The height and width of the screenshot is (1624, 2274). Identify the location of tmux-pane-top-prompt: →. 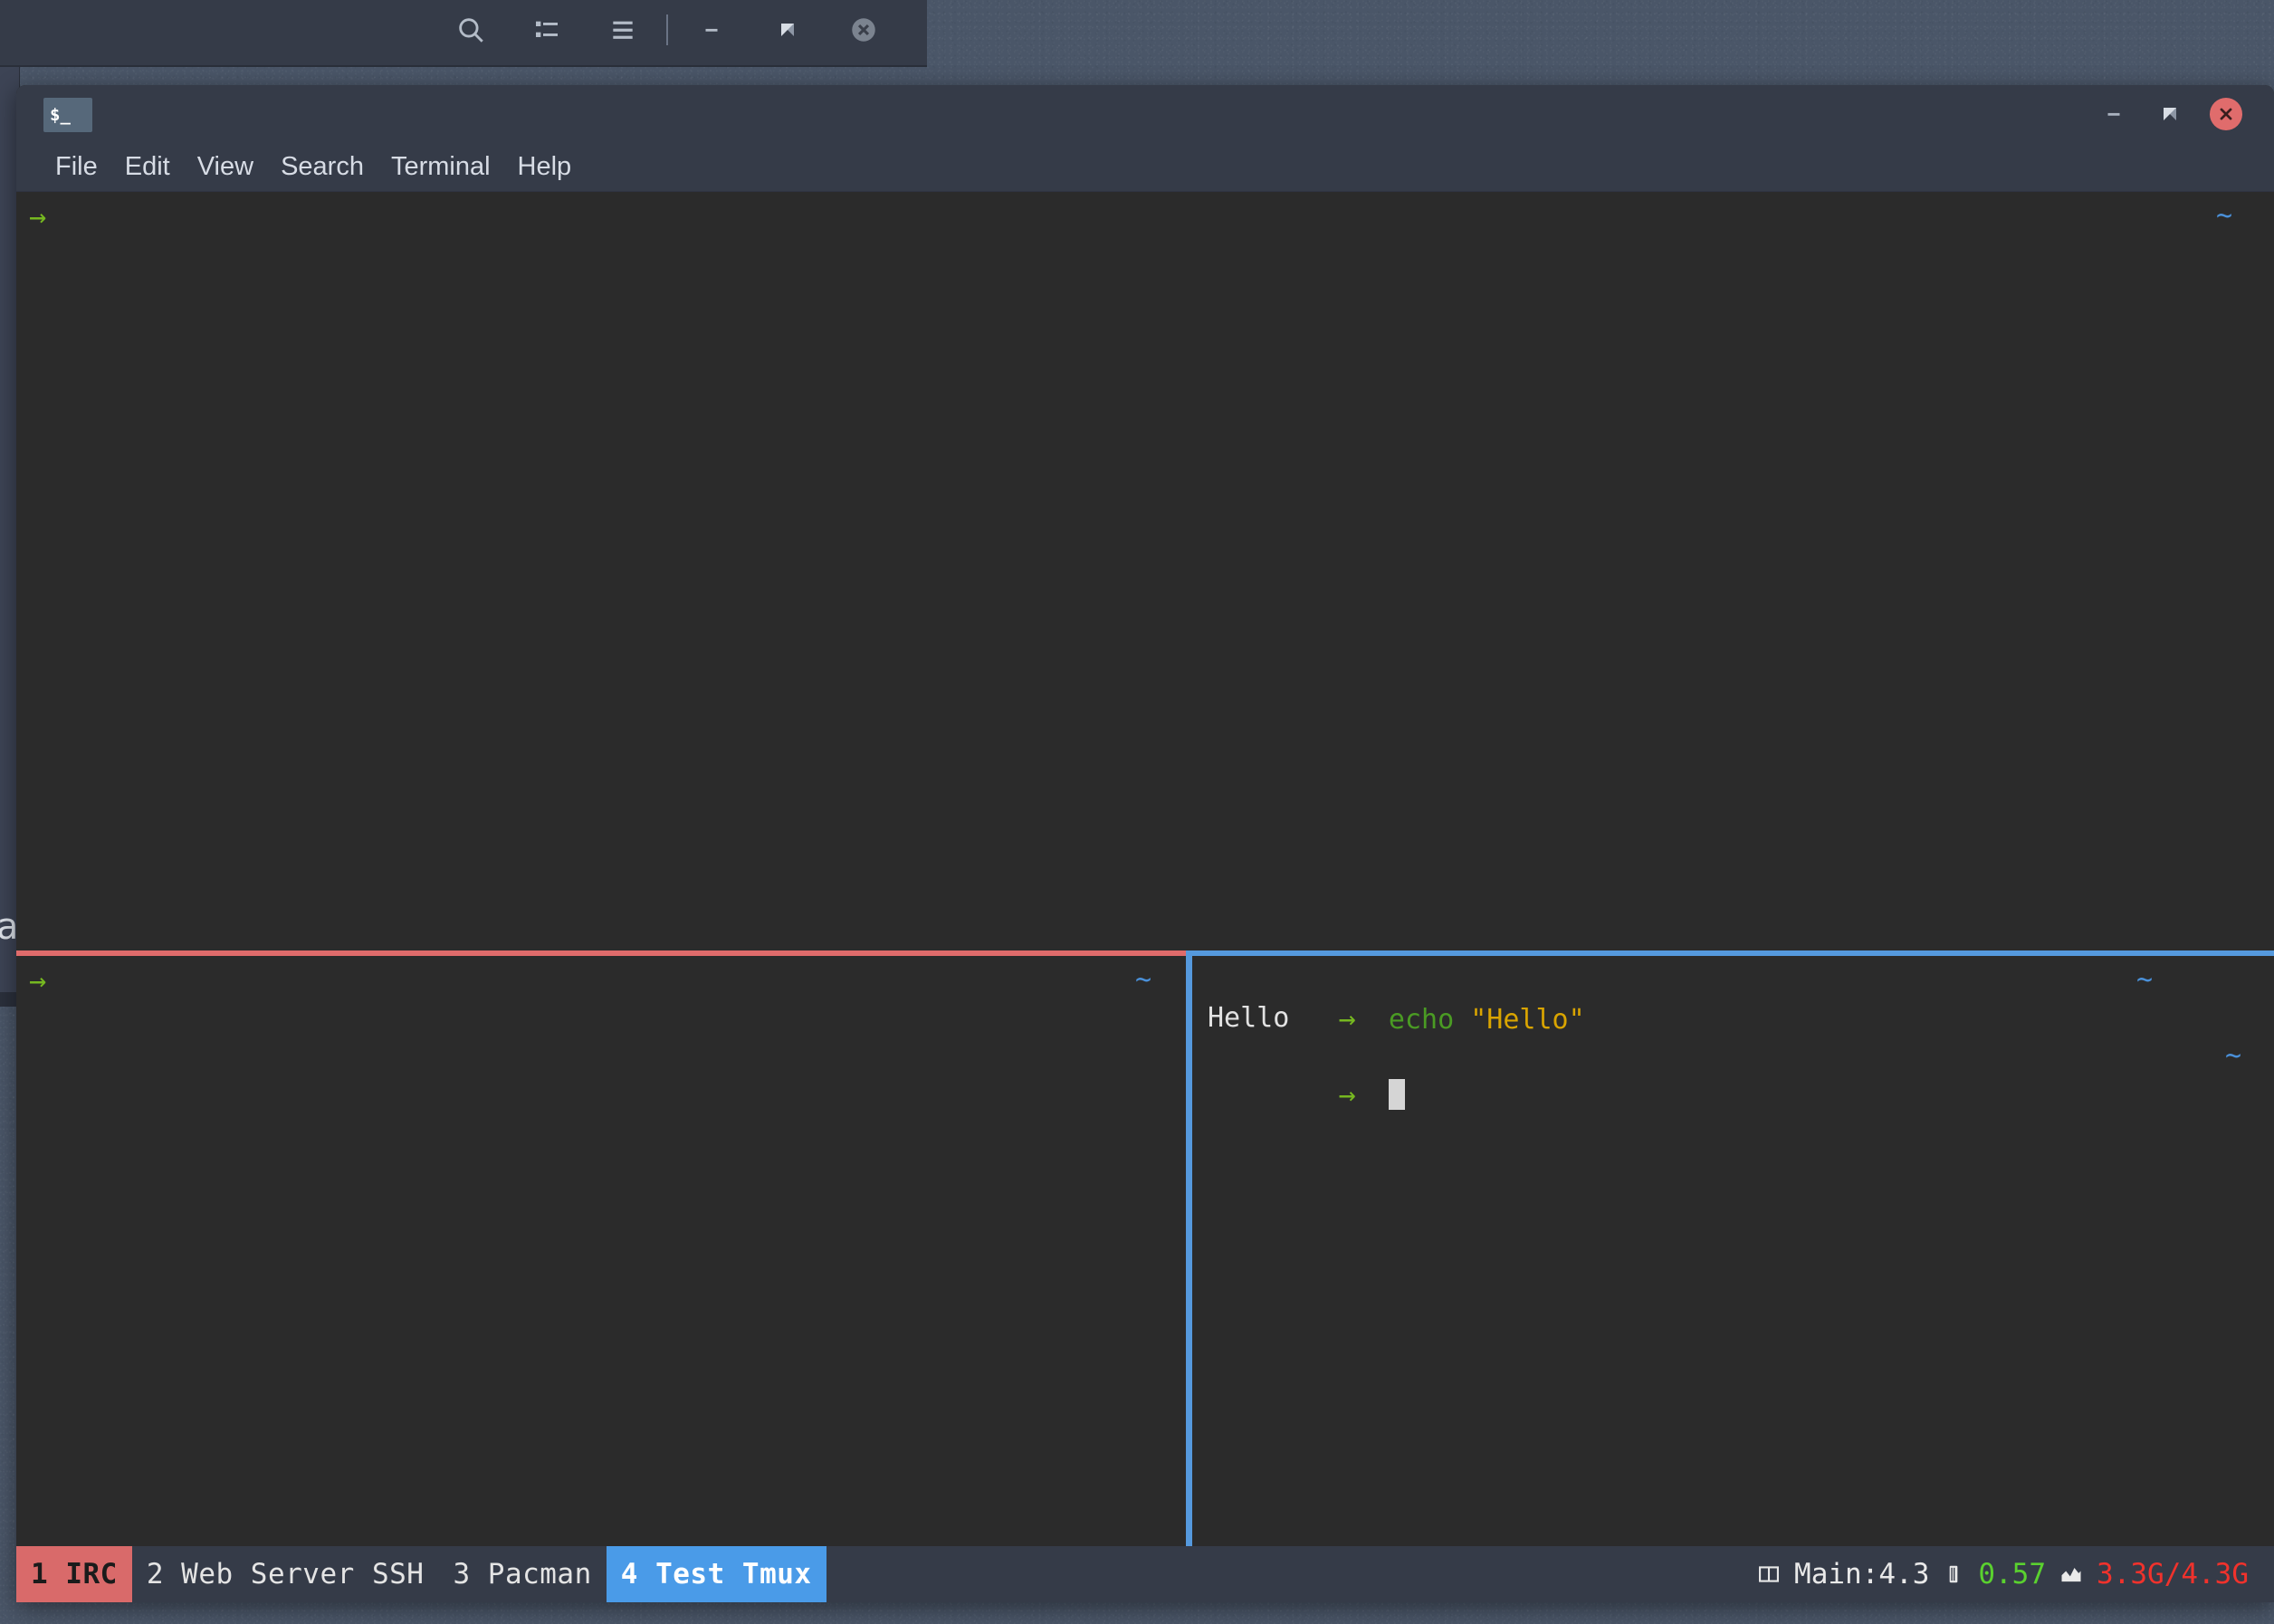
(38, 216).